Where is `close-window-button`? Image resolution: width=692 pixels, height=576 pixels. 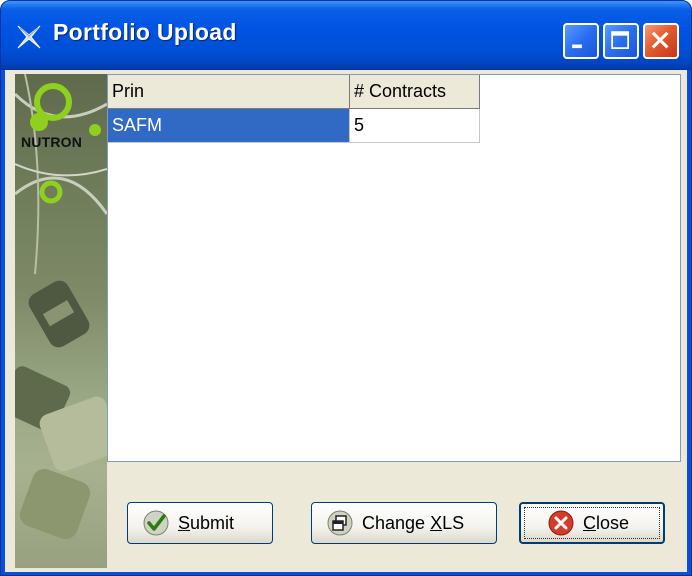 close-window-button is located at coordinates (661, 41).